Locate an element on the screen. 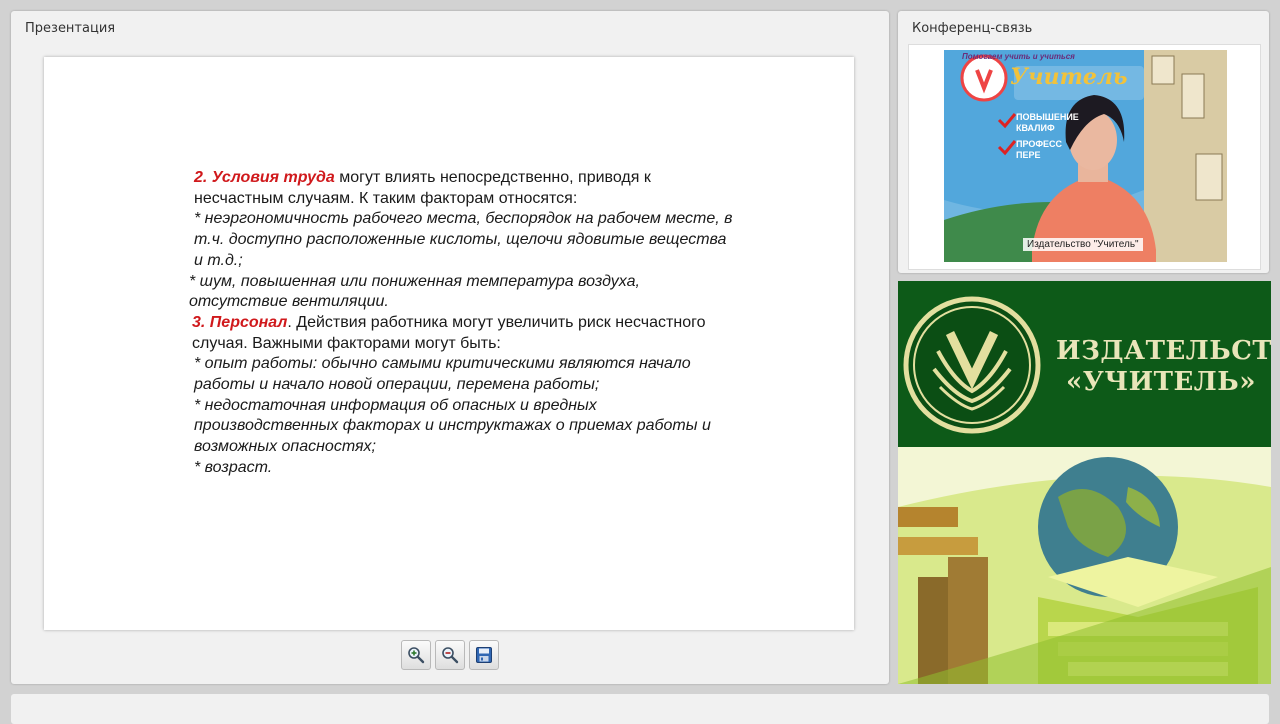  publisher-name-line-1: ИЗДАТЕЛЬСТВО is located at coordinates (1163, 351).